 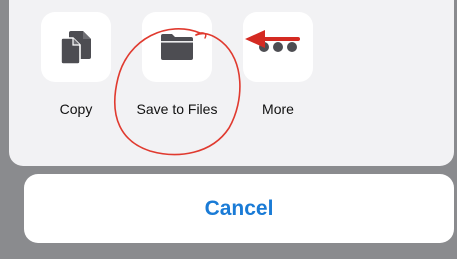 I want to click on cancel-label: Cancel, so click(x=239, y=208).